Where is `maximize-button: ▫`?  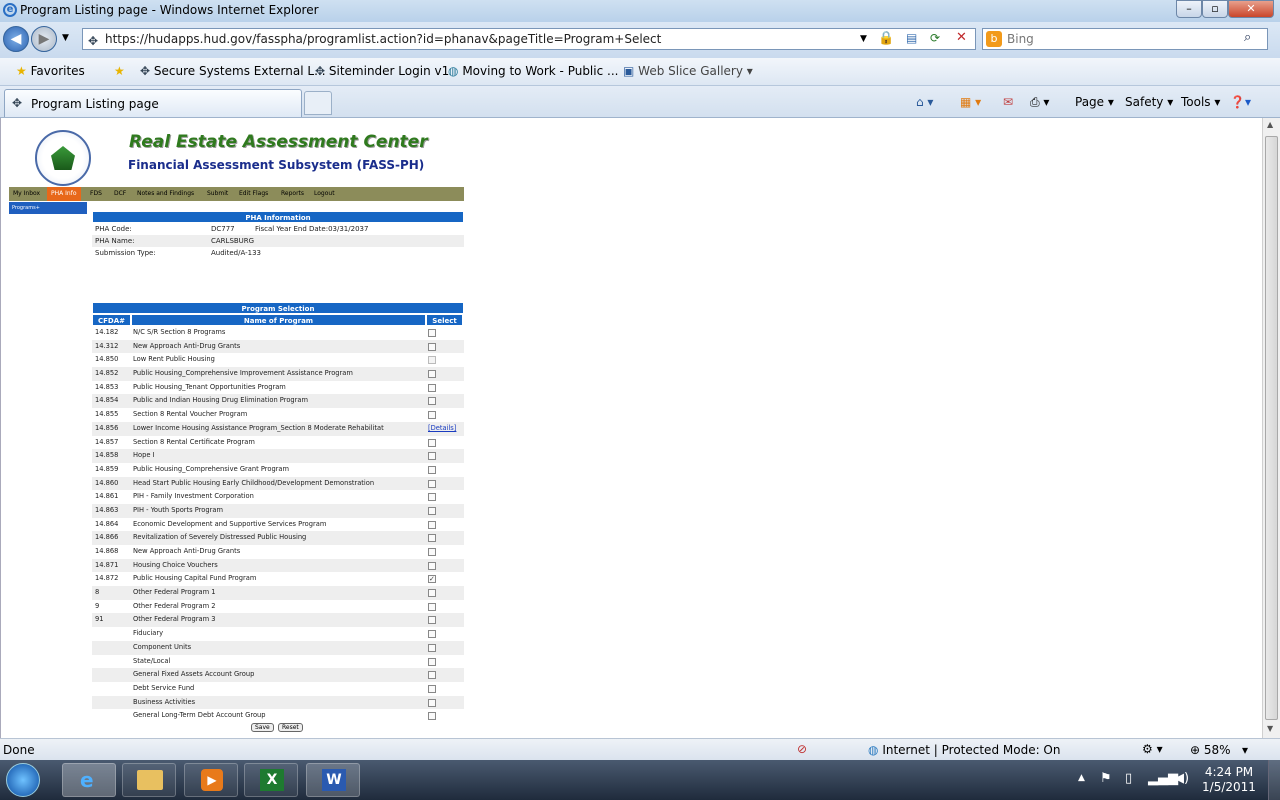
maximize-button: ▫ is located at coordinates (1215, 9).